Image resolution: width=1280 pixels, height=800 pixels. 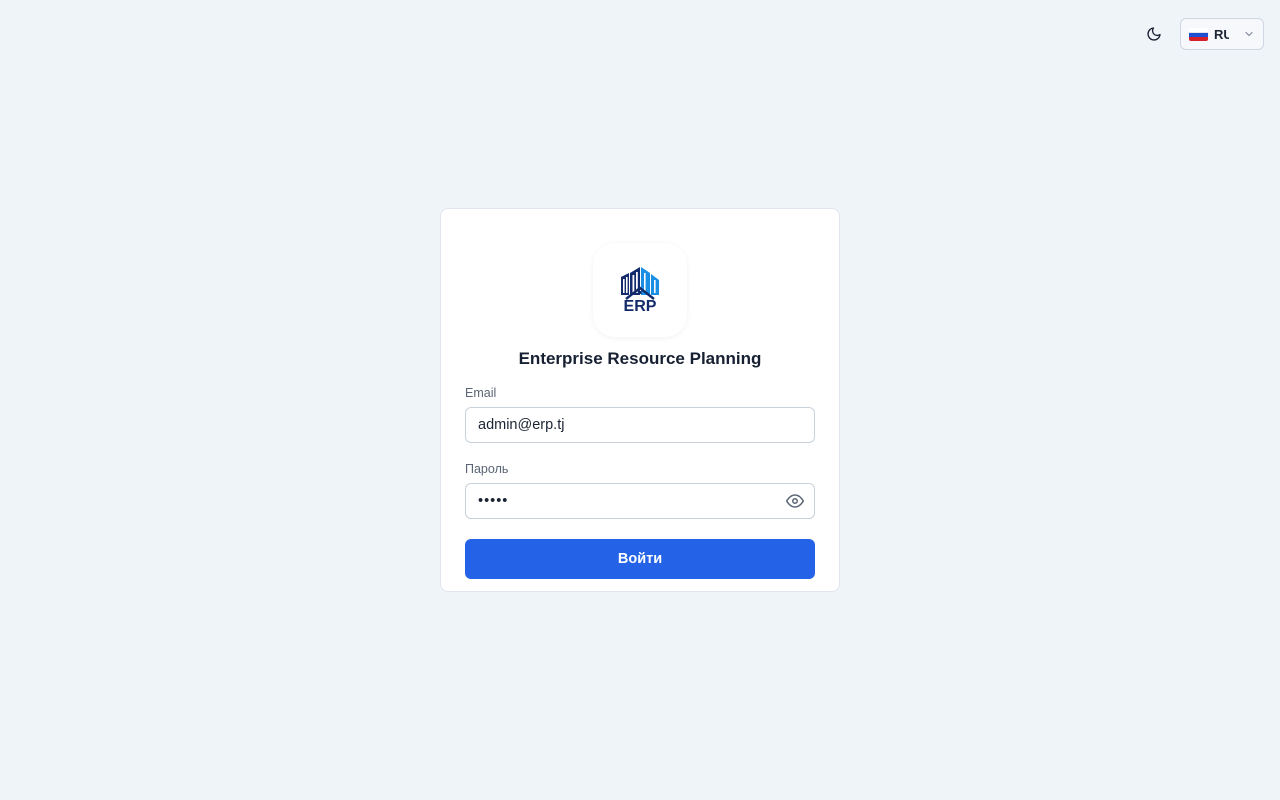 I want to click on password-field-wrapper, so click(x=640, y=501).